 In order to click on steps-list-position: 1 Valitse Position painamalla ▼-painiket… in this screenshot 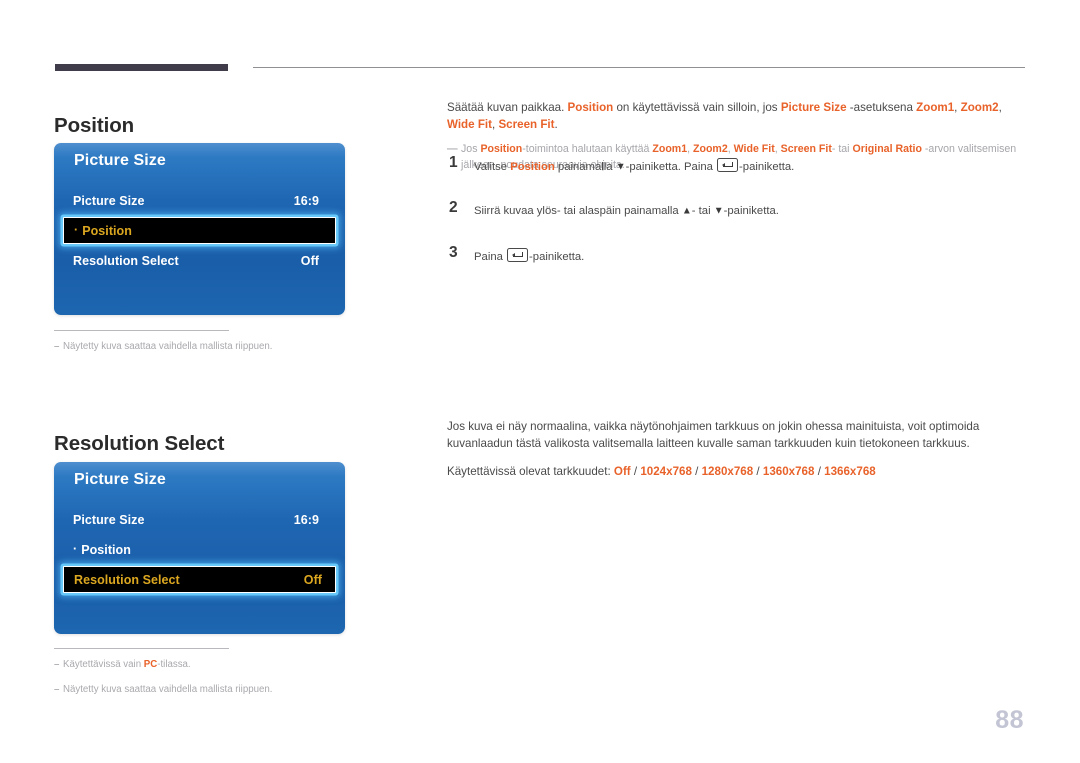, I will do `click(727, 222)`.